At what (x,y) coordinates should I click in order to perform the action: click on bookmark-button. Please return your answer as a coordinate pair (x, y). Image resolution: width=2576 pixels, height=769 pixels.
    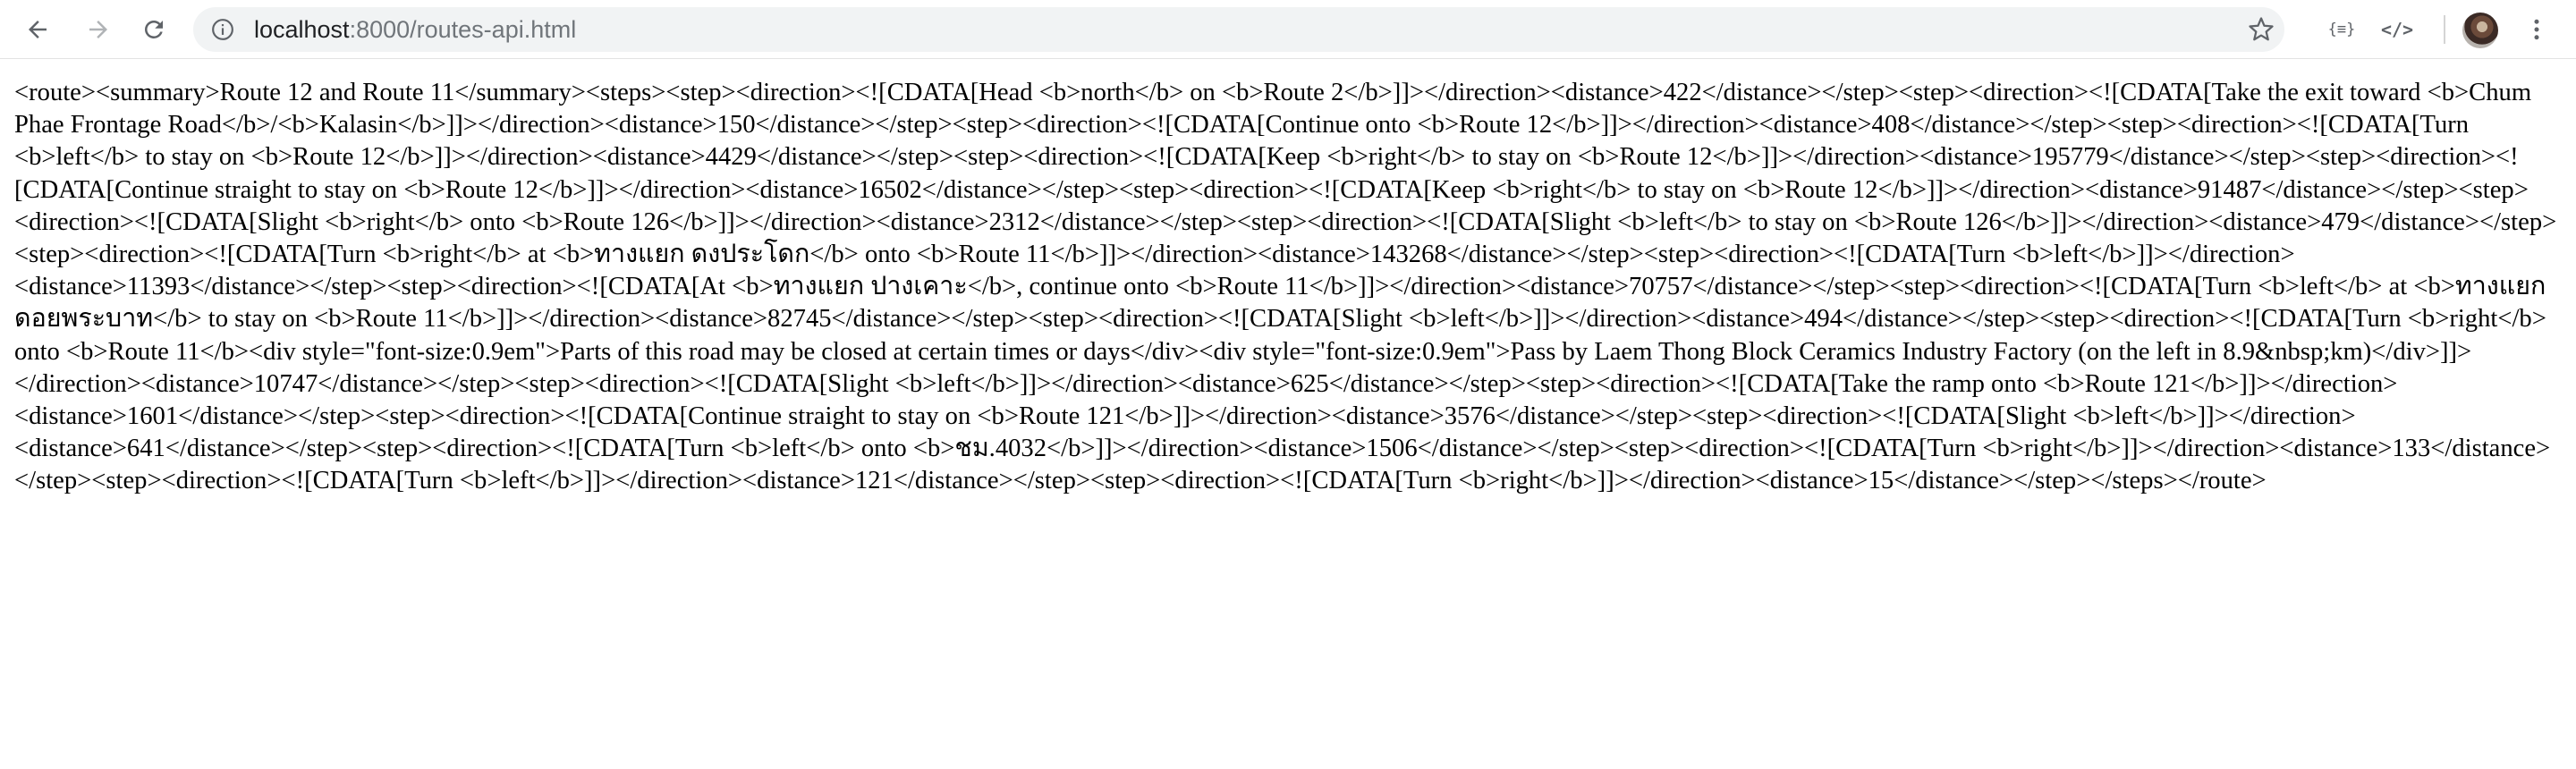
    Looking at the image, I should click on (2261, 30).